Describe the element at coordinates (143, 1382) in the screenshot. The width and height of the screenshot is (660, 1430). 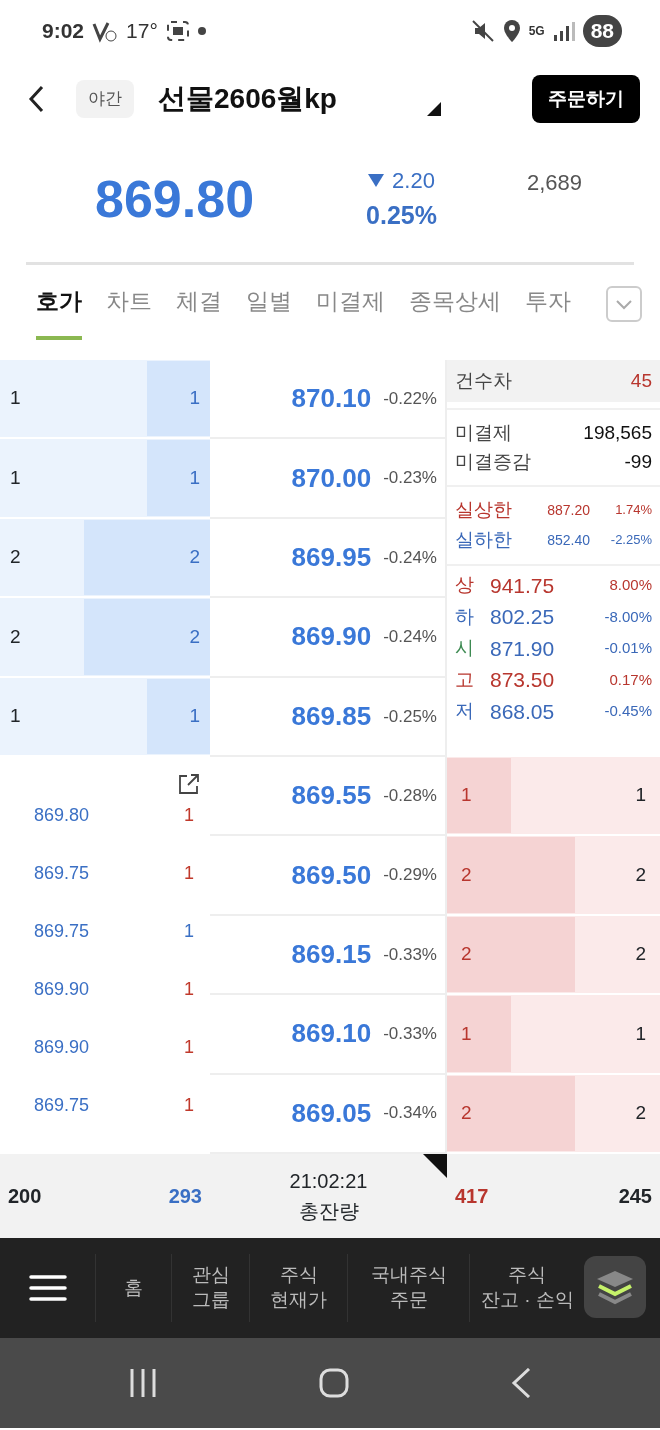
I see `recent-apps-icon` at that location.